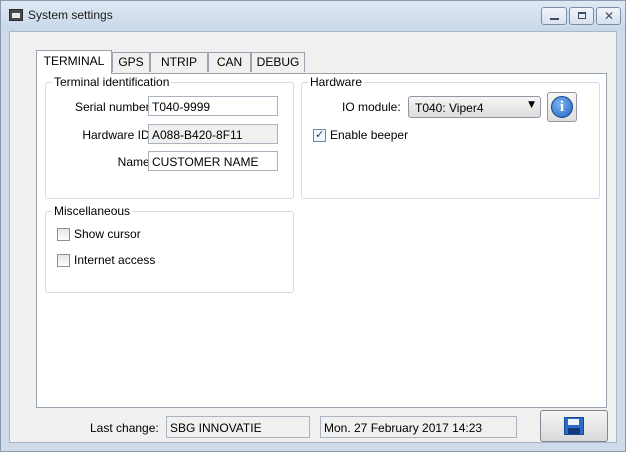 This screenshot has height=452, width=626. I want to click on enable-beeper-checkbox: ✓, so click(319, 135).